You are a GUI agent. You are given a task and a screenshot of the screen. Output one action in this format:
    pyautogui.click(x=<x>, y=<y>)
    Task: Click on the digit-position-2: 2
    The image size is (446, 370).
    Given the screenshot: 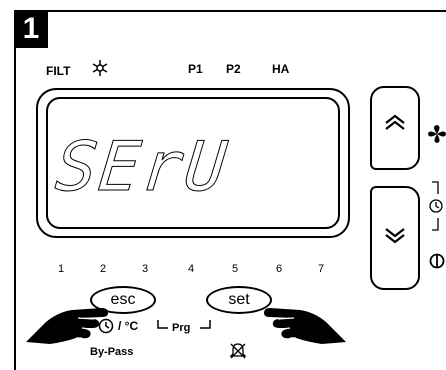 What is the action you would take?
    pyautogui.click(x=103, y=269)
    